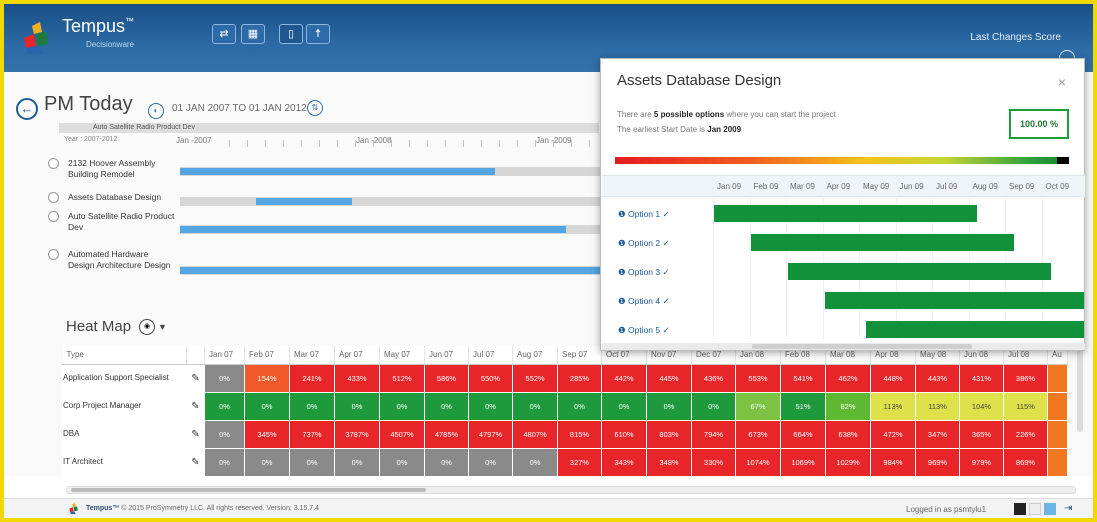 The width and height of the screenshot is (1097, 522). I want to click on heat-cell: 638%, so click(848, 434).